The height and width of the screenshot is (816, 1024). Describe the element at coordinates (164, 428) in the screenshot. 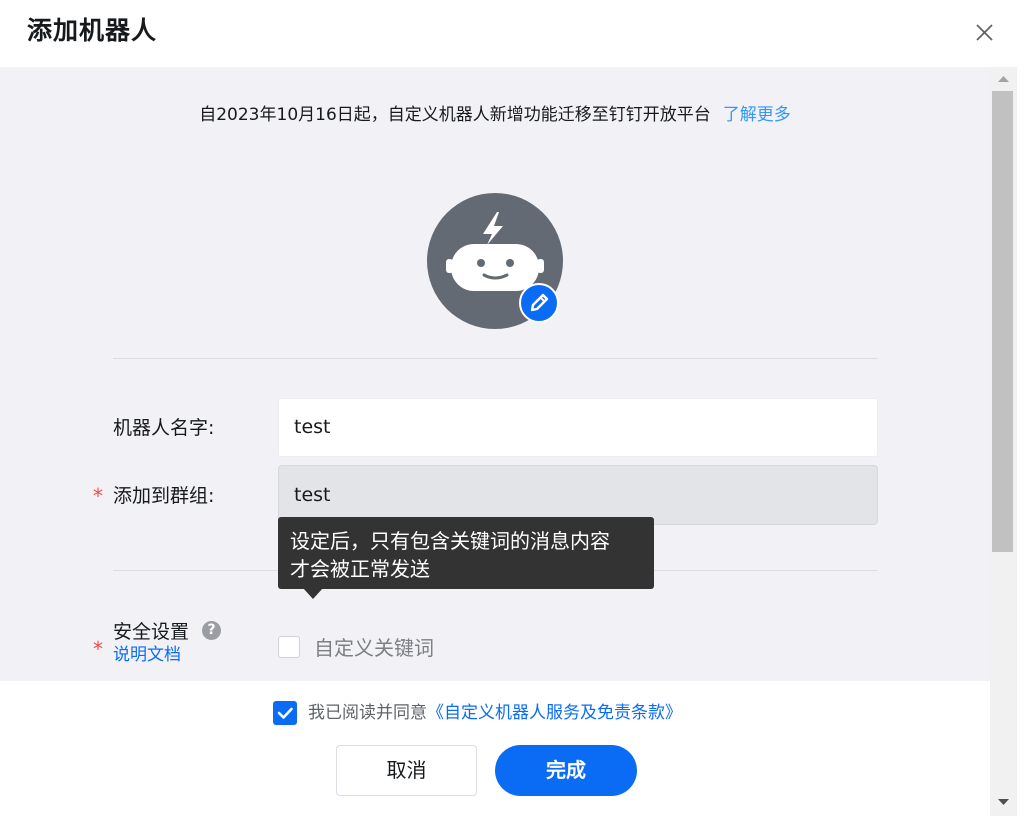

I see `robot-name-label: 机器人名字:` at that location.